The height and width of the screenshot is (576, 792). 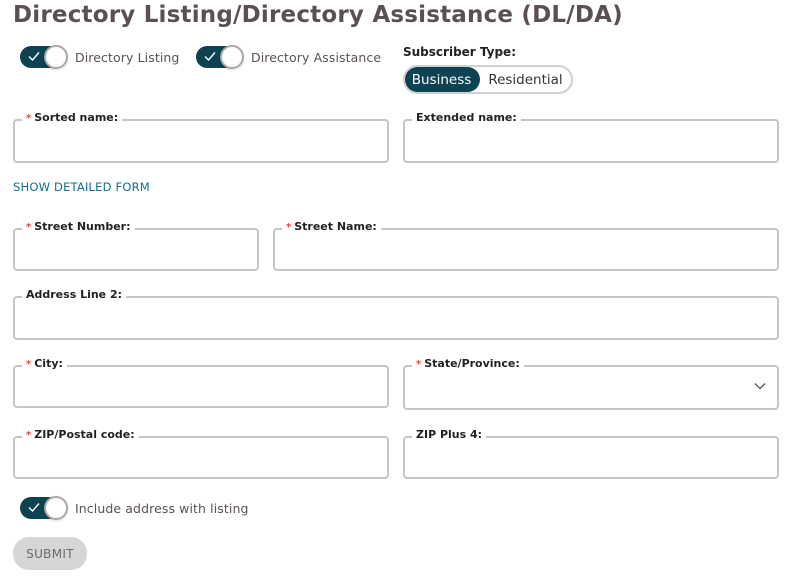 I want to click on directory-listing-label: Directory Listing, so click(x=127, y=57).